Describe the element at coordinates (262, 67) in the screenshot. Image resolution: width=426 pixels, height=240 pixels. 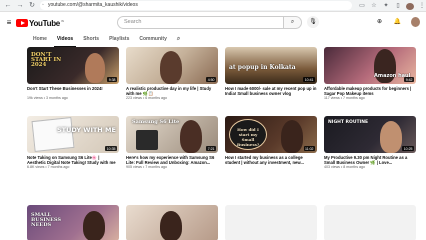
I see `thumbnail-text: at popup in Kolkata` at that location.